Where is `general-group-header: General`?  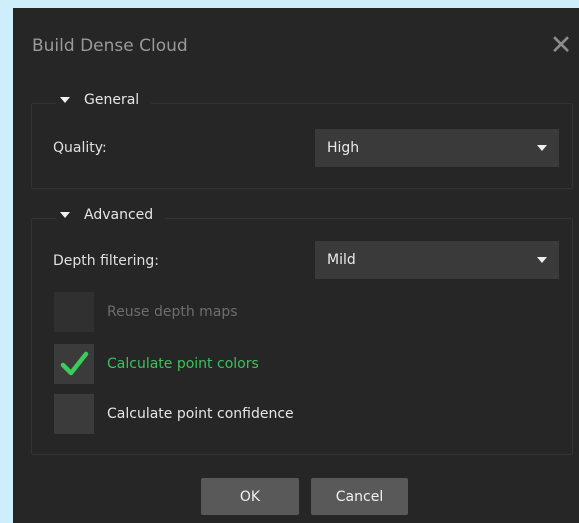
general-group-header: General is located at coordinates (104, 100).